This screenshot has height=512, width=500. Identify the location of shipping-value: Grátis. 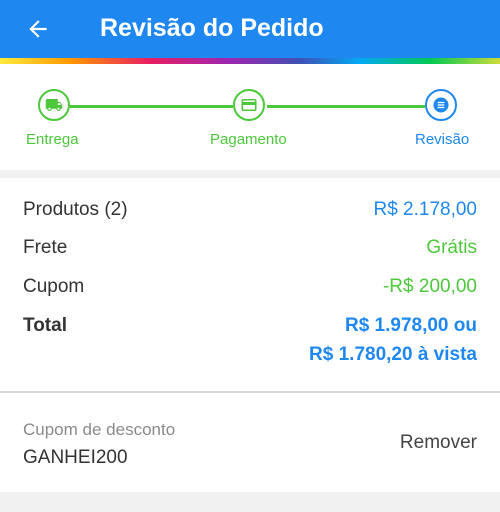
(451, 247).